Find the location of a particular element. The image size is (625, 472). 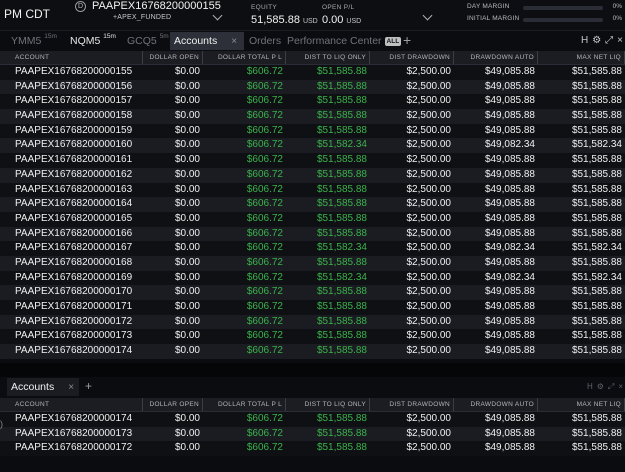

equity-value: 51,585.88 USD is located at coordinates (284, 20).